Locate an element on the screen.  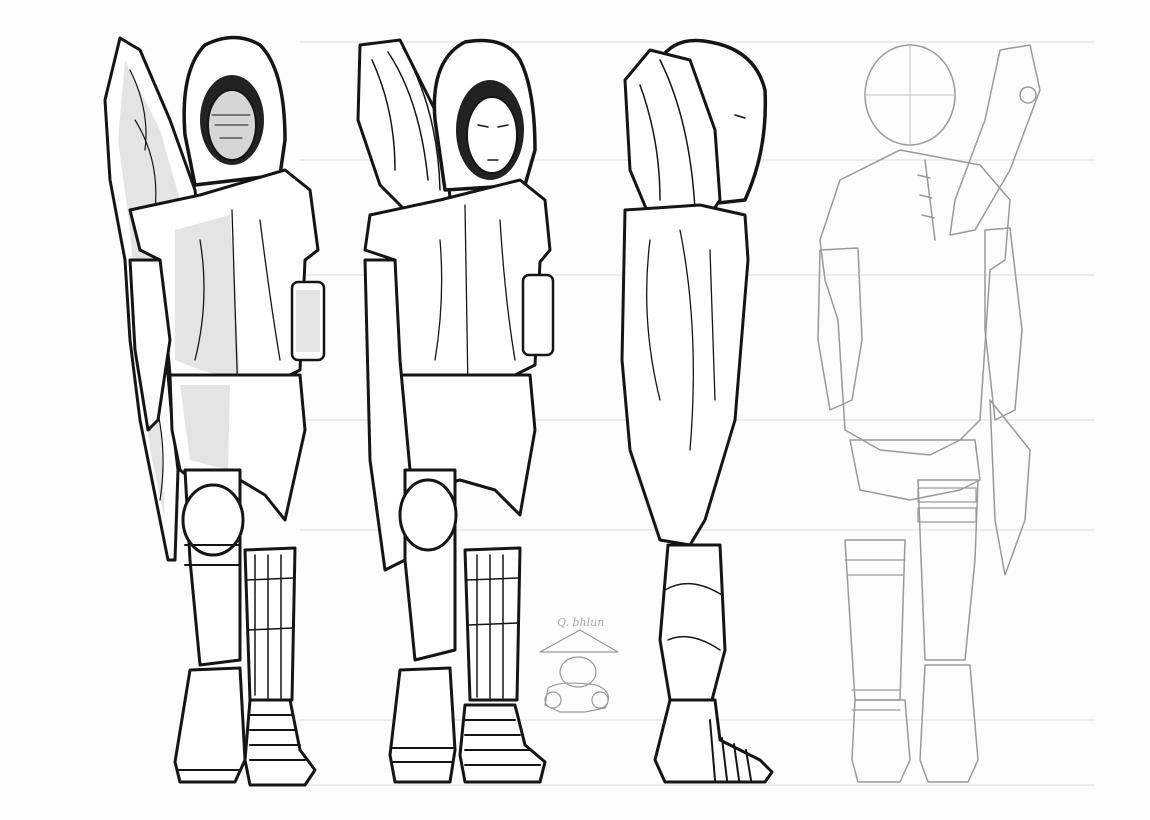
back-cloak is located at coordinates (915, 302).